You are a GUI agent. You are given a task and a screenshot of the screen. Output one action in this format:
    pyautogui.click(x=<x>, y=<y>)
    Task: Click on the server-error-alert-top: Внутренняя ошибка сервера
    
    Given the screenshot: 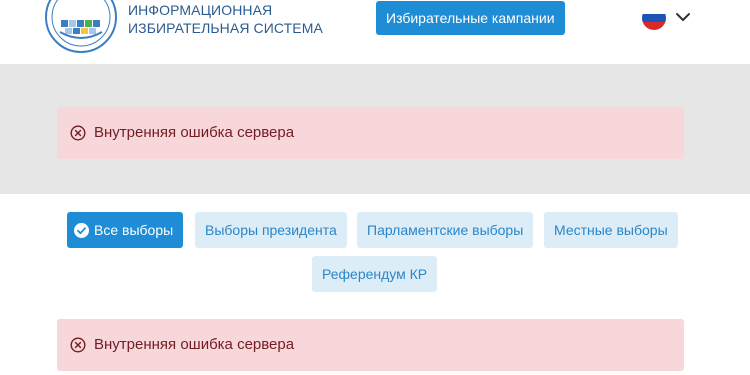 What is the action you would take?
    pyautogui.click(x=370, y=133)
    